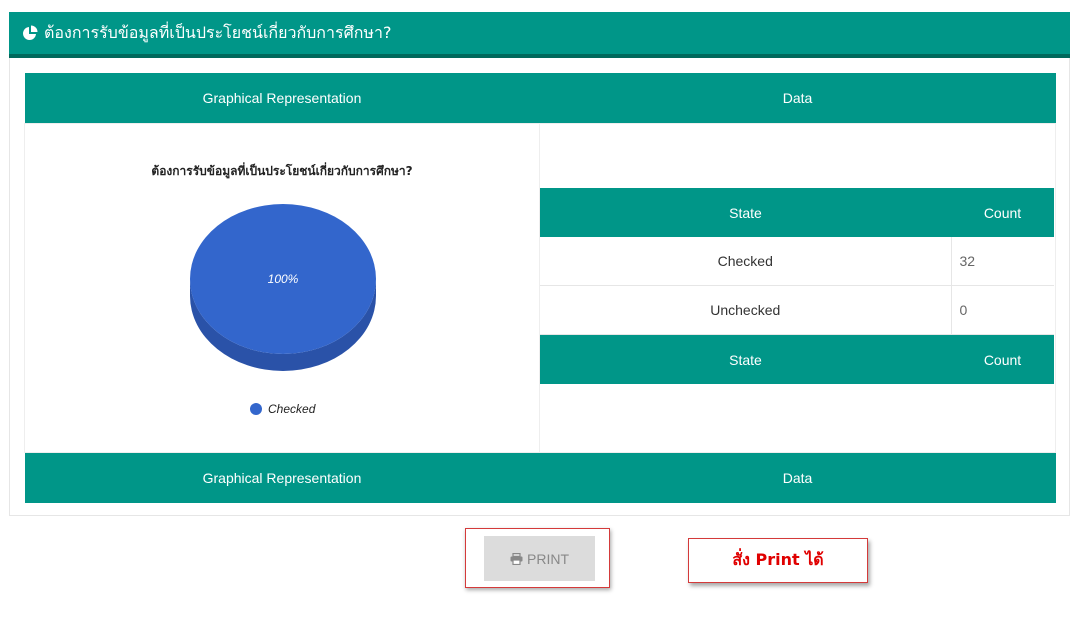  Describe the element at coordinates (292, 409) in the screenshot. I see `legend-label-checked: Checked` at that location.